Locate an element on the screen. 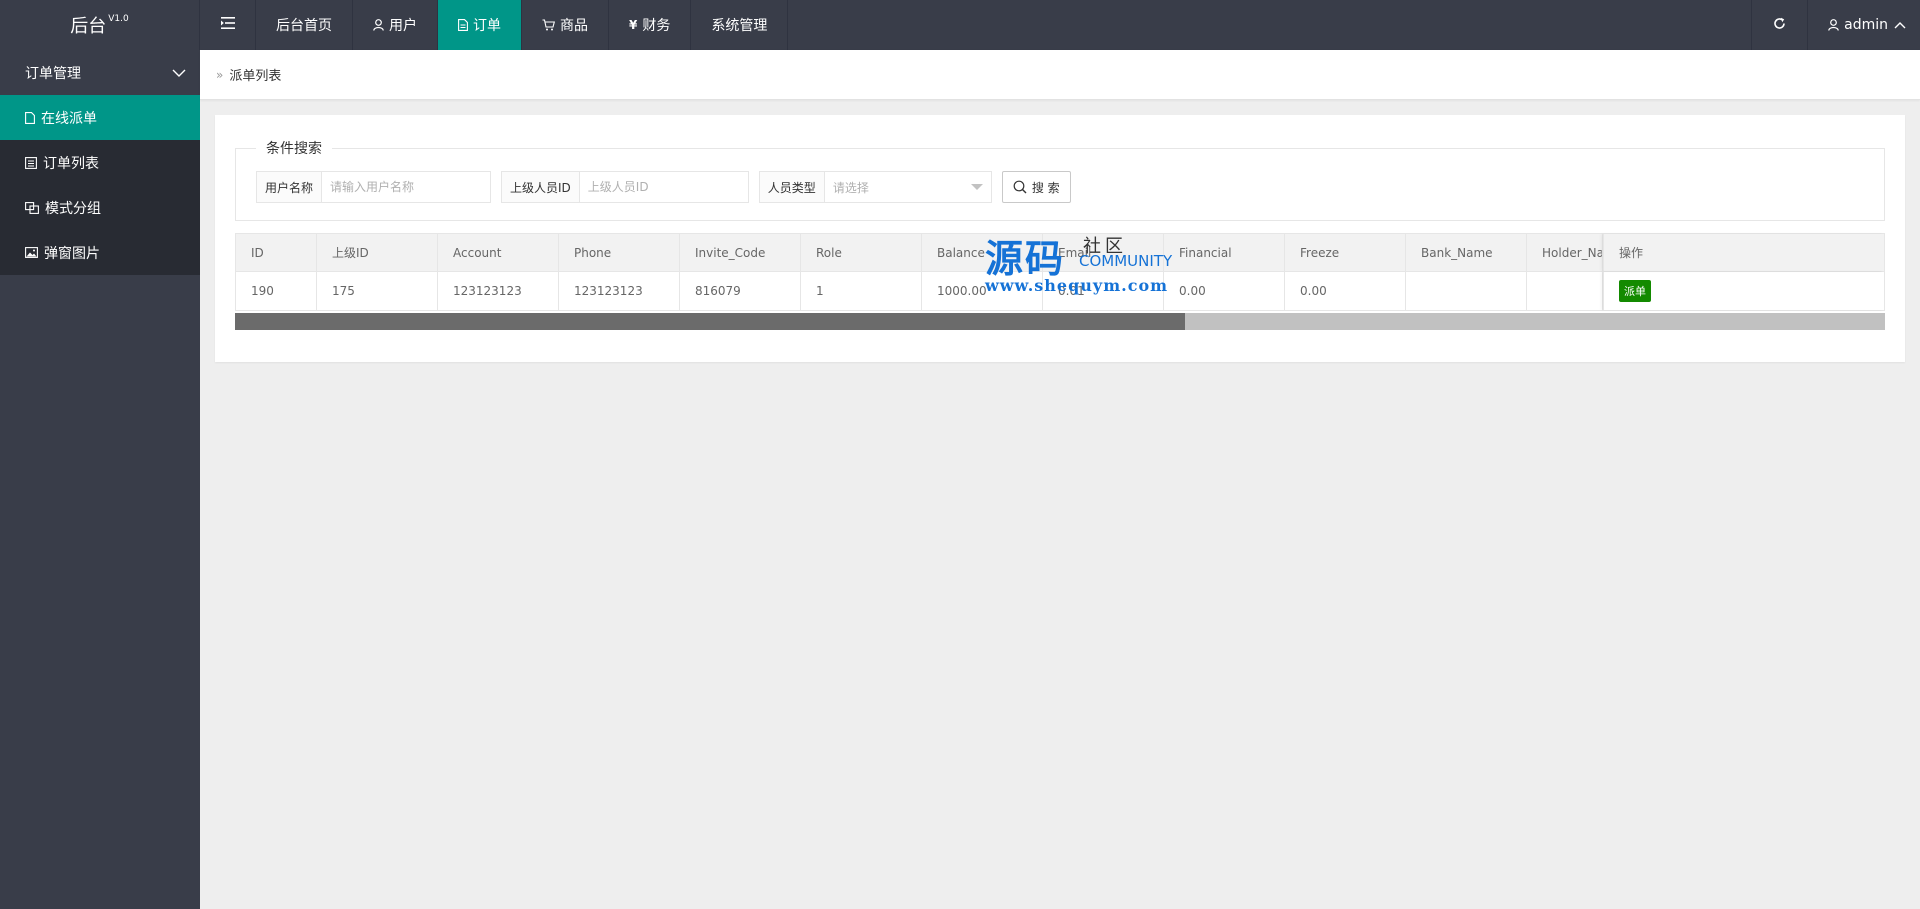 The height and width of the screenshot is (909, 1920). username-filter: 用户名称 is located at coordinates (374, 187).